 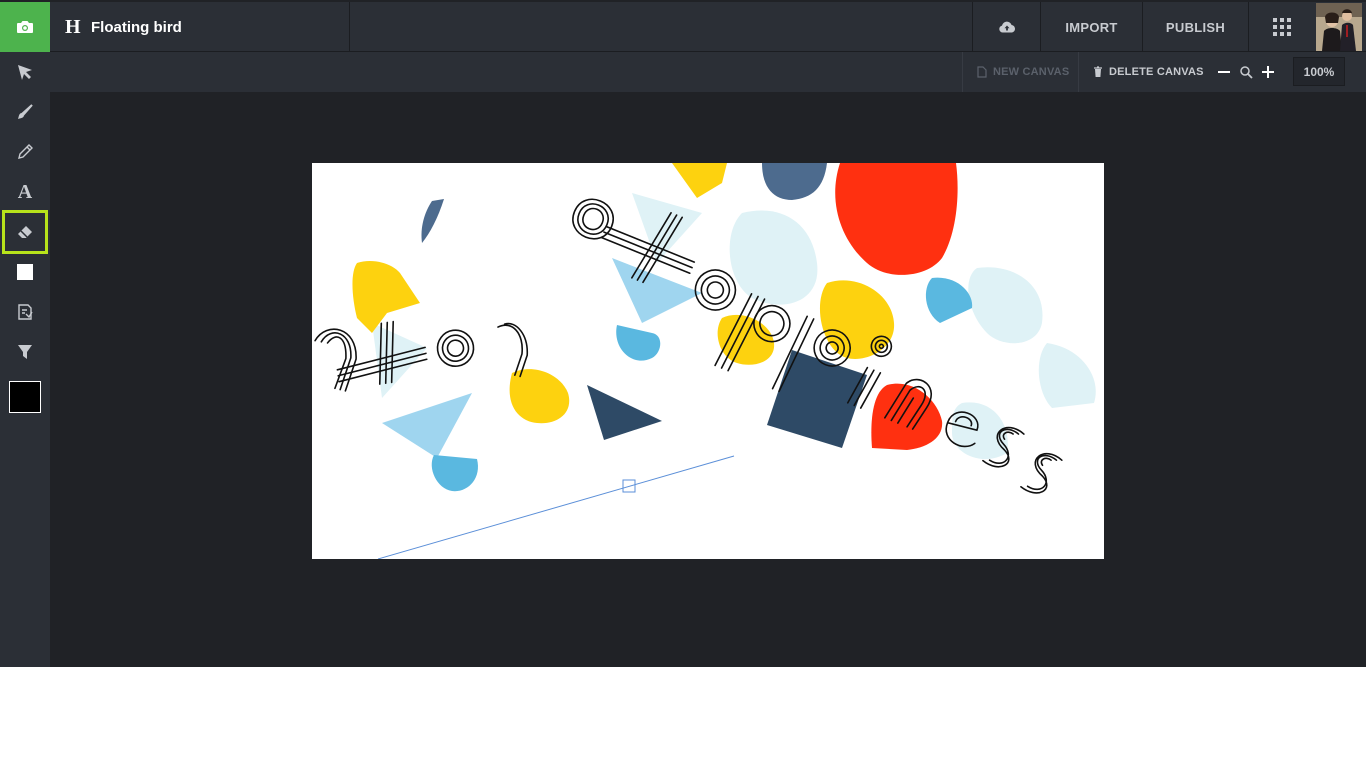 I want to click on zoom-reset-button, so click(x=1249, y=72).